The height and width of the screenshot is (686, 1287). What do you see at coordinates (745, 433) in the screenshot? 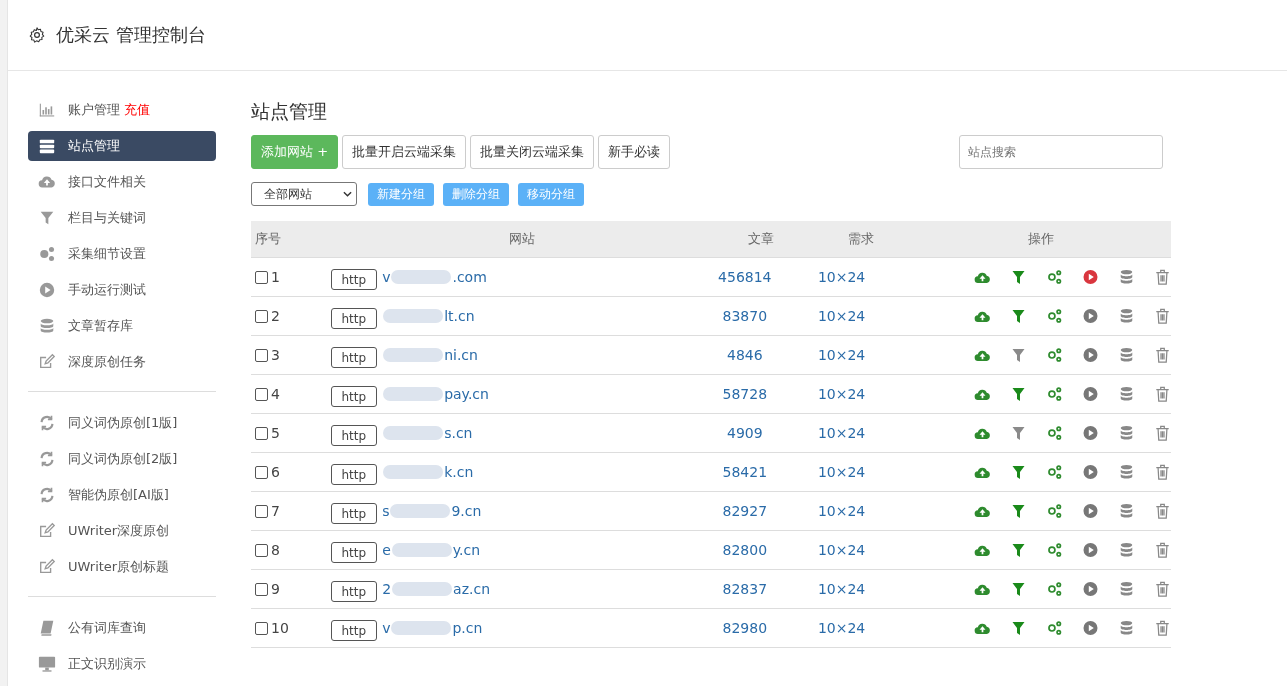
I see `article-count: 4909` at bounding box center [745, 433].